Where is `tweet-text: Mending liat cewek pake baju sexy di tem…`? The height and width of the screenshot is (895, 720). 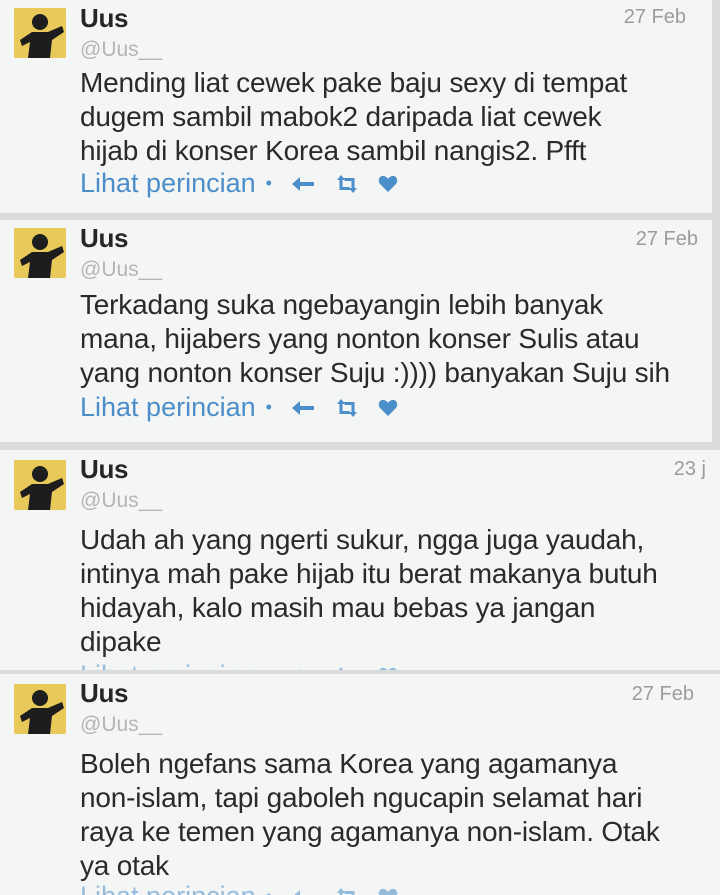
tweet-text: Mending liat cewek pake baju sexy di tem… is located at coordinates (354, 116).